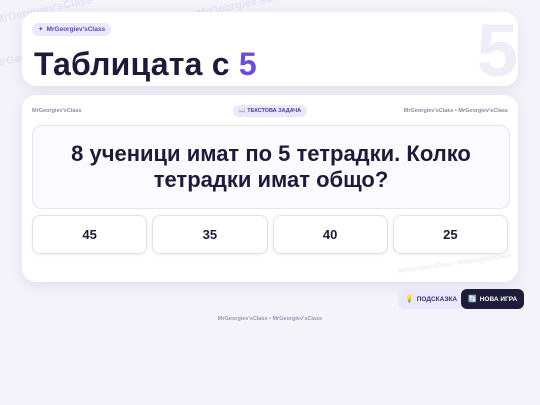  Describe the element at coordinates (274, 111) in the screenshot. I see `task-type-label: ТЕКСТОВА ЗАДАЧА` at that location.